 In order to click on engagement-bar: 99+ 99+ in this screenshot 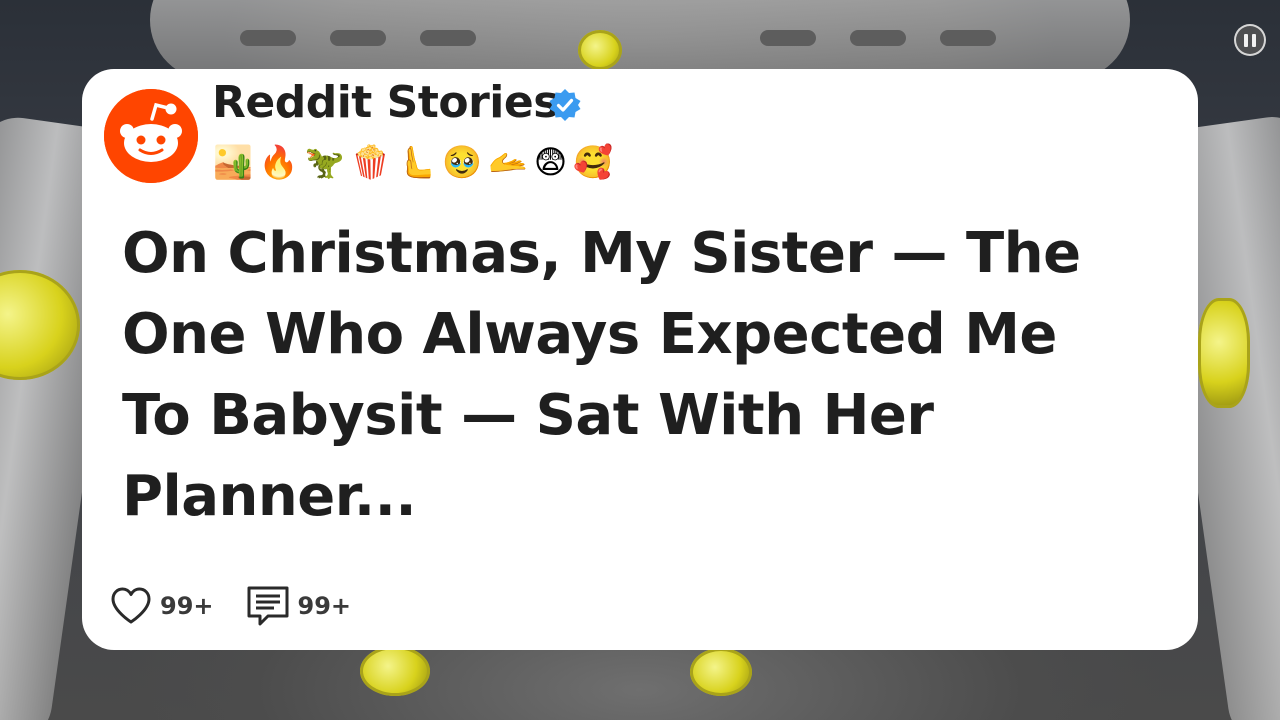, I will do `click(246, 606)`.